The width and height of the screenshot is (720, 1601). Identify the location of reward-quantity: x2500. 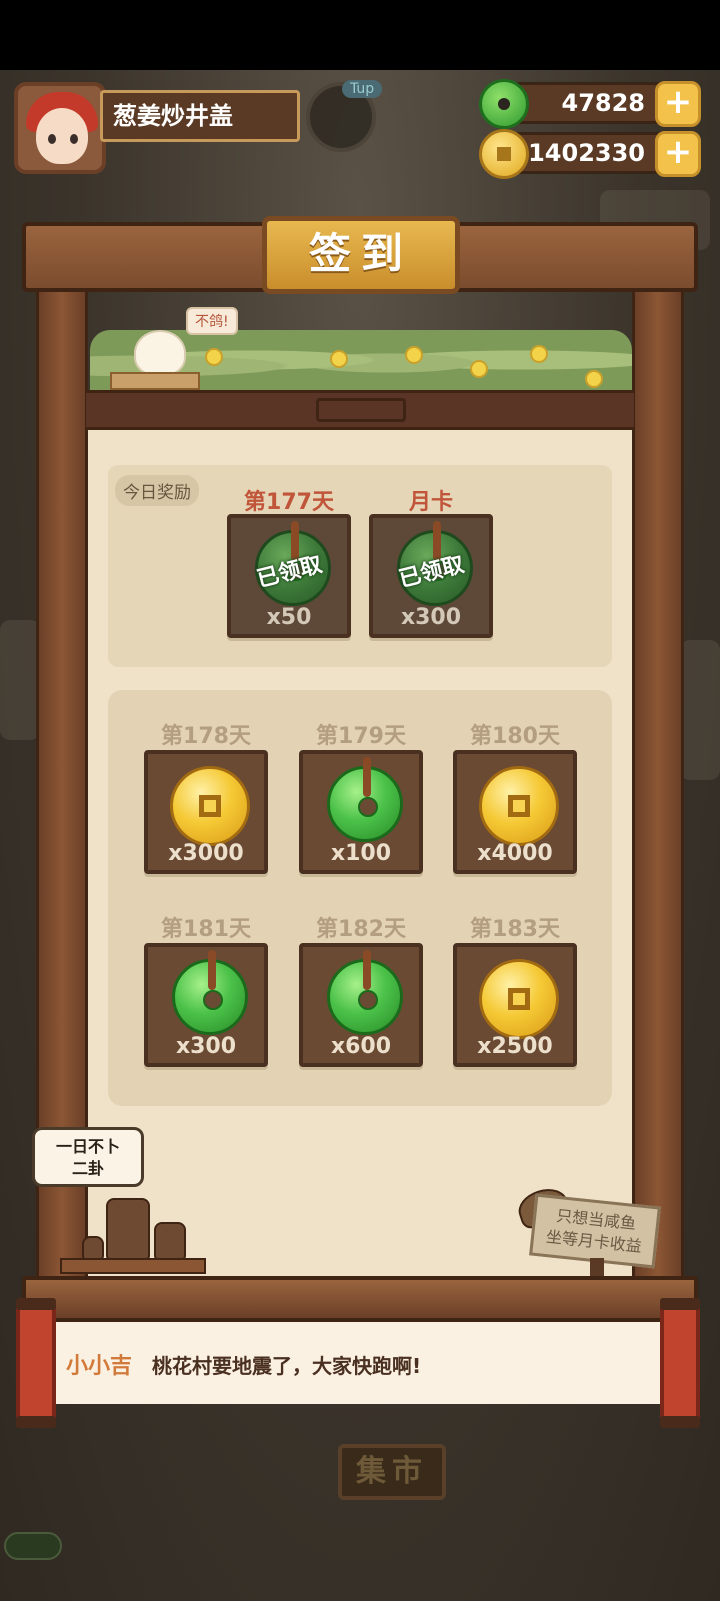
(515, 1046).